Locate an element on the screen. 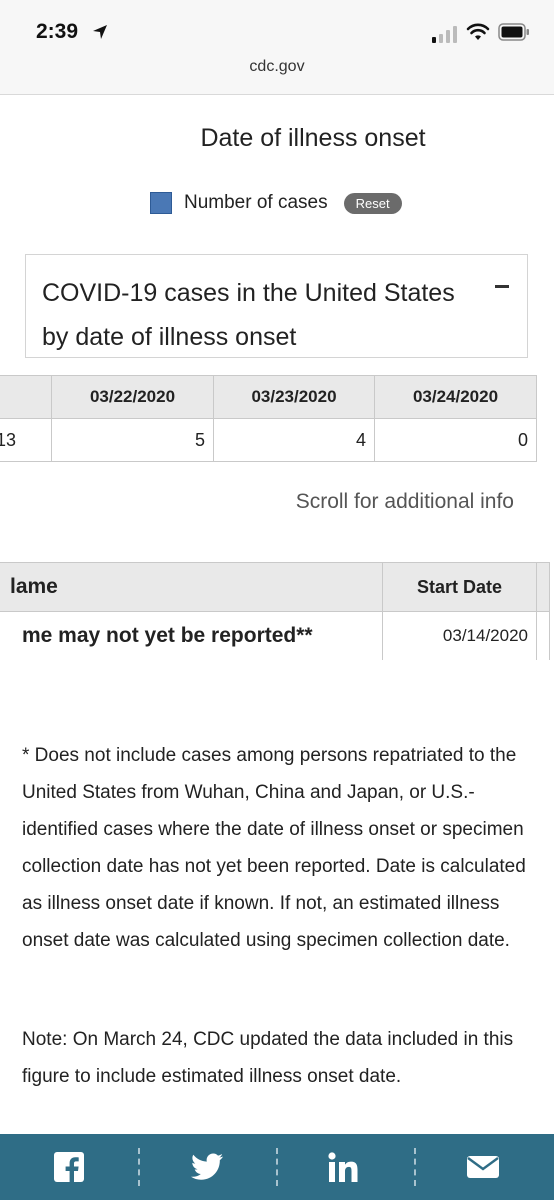 This screenshot has width=554, height=1200. email-share-button is located at coordinates (483, 1167).